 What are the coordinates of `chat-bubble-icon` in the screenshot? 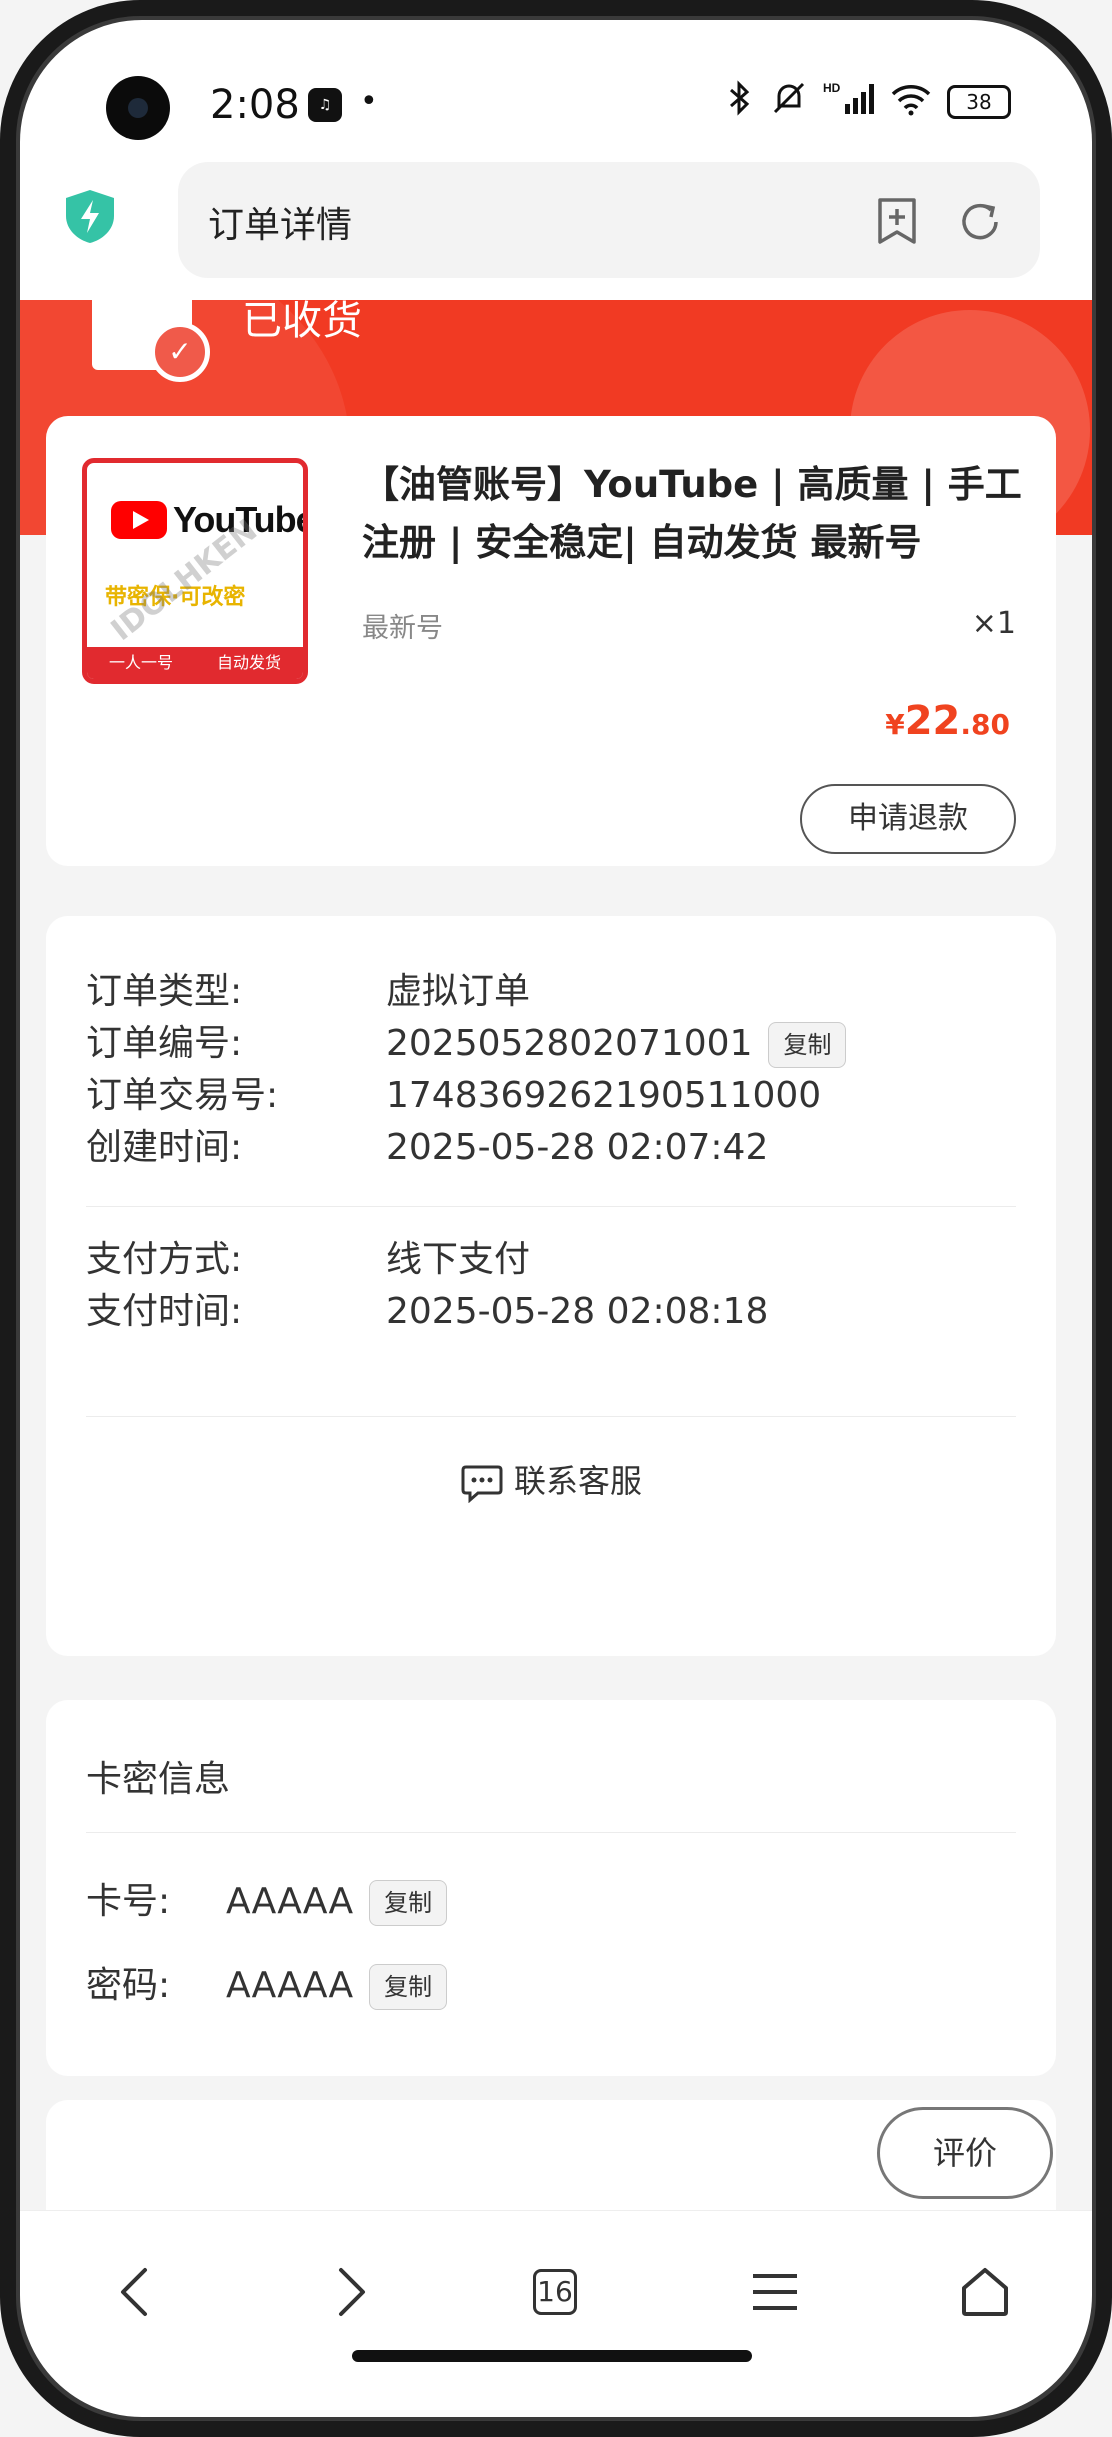 It's located at (482, 1484).